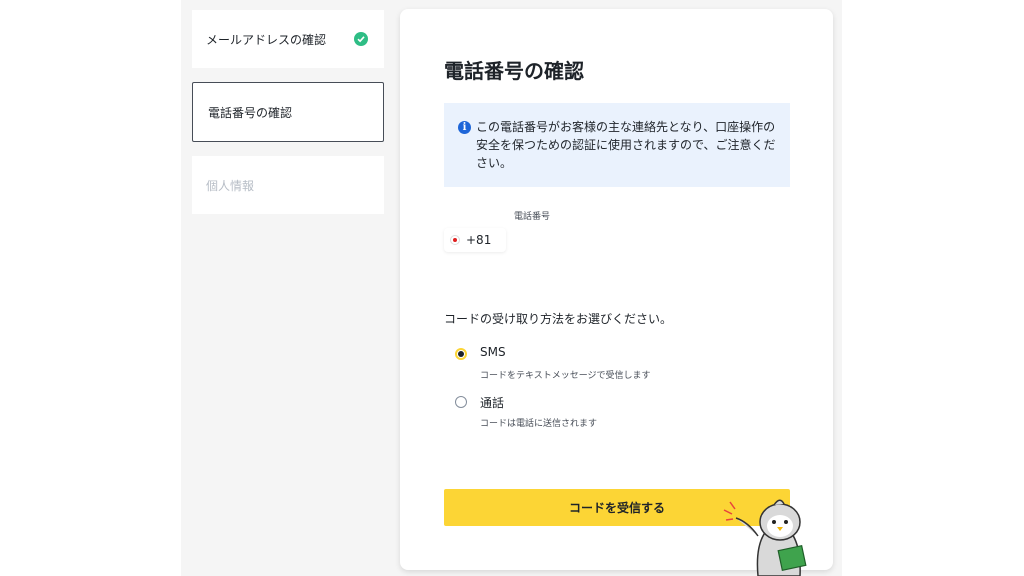  Describe the element at coordinates (532, 217) in the screenshot. I see `phone-field-label: 電話番号` at that location.